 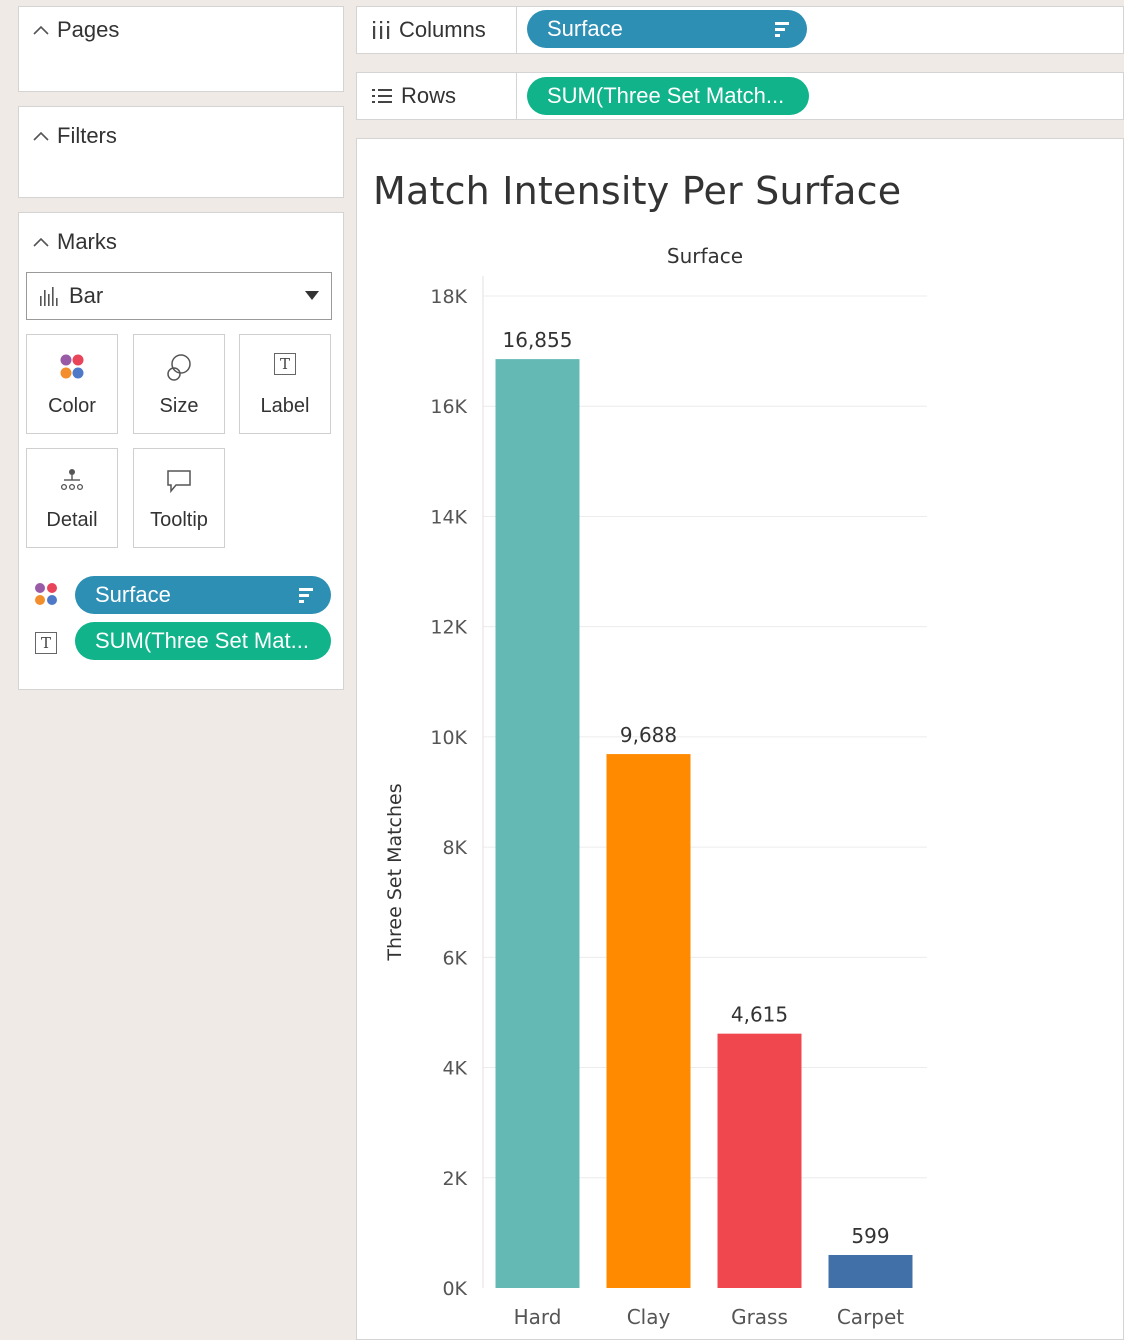 I want to click on size-card-label: Size, so click(x=179, y=406).